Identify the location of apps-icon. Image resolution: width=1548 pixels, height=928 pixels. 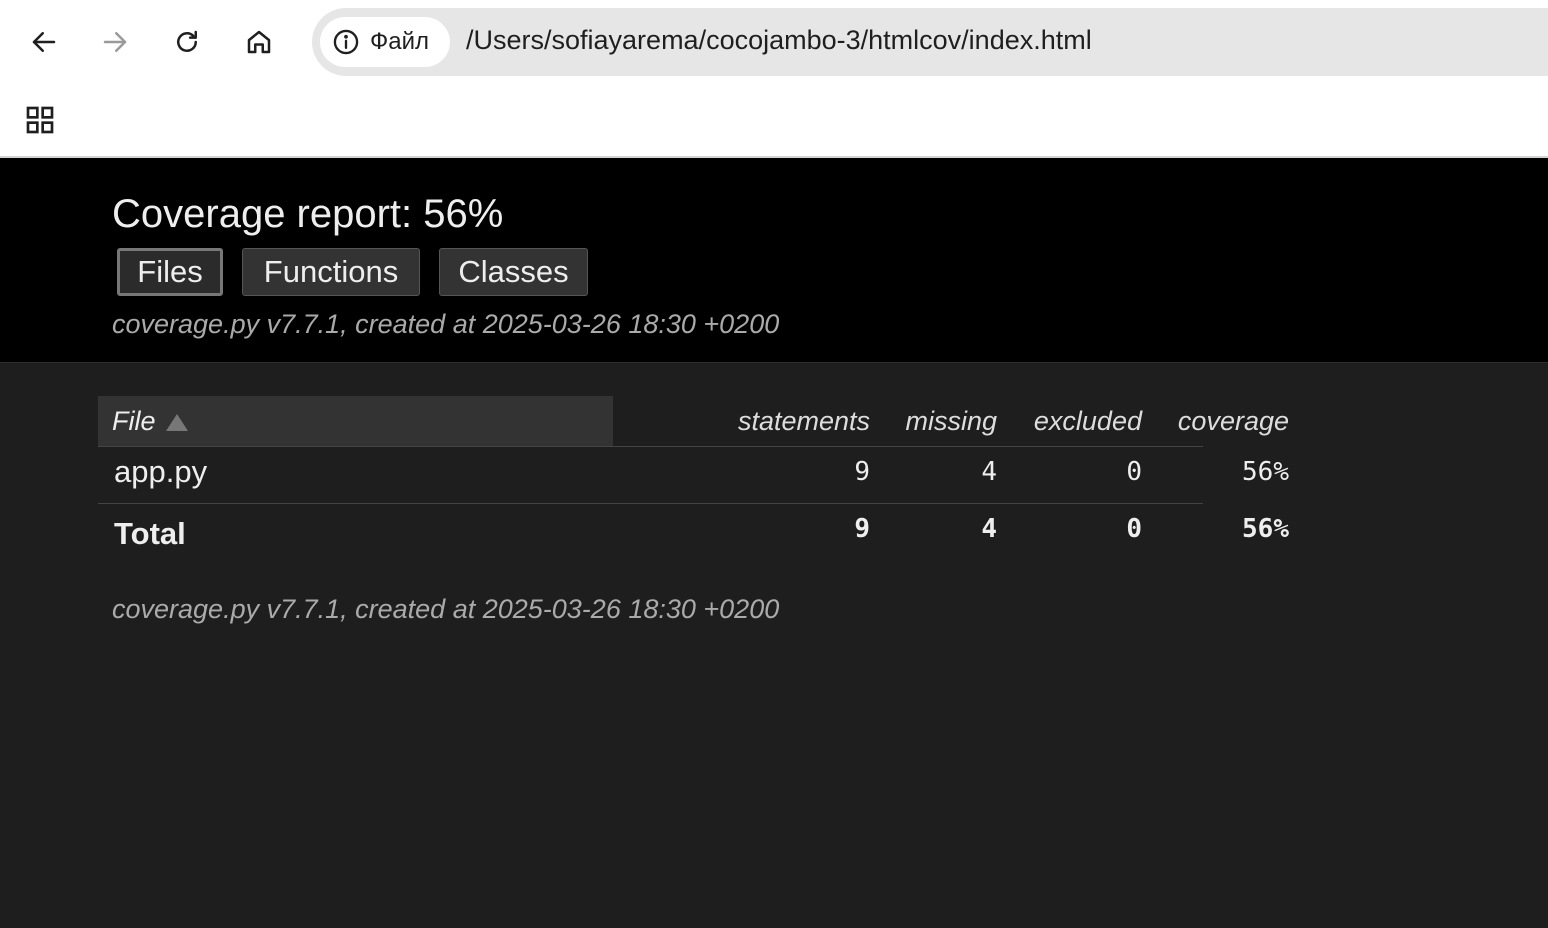
(40, 120).